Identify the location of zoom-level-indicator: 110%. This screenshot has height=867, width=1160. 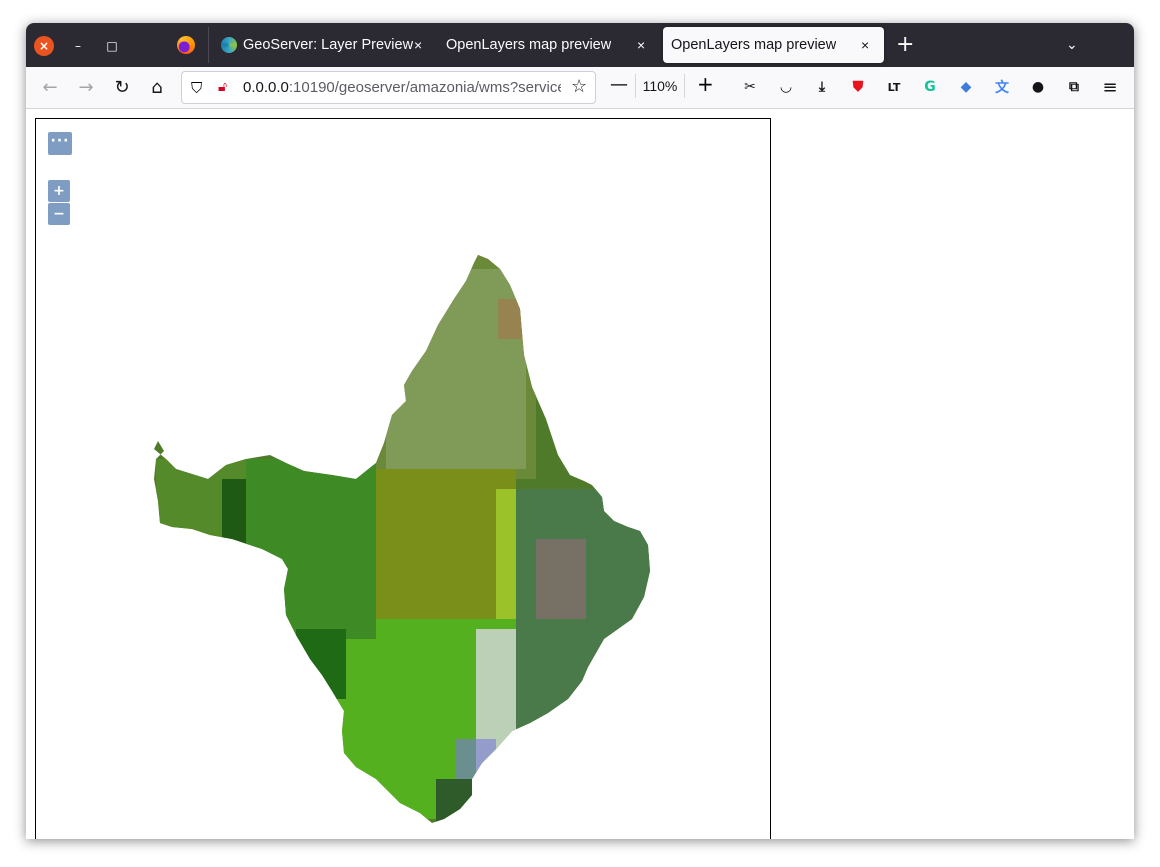
(660, 86).